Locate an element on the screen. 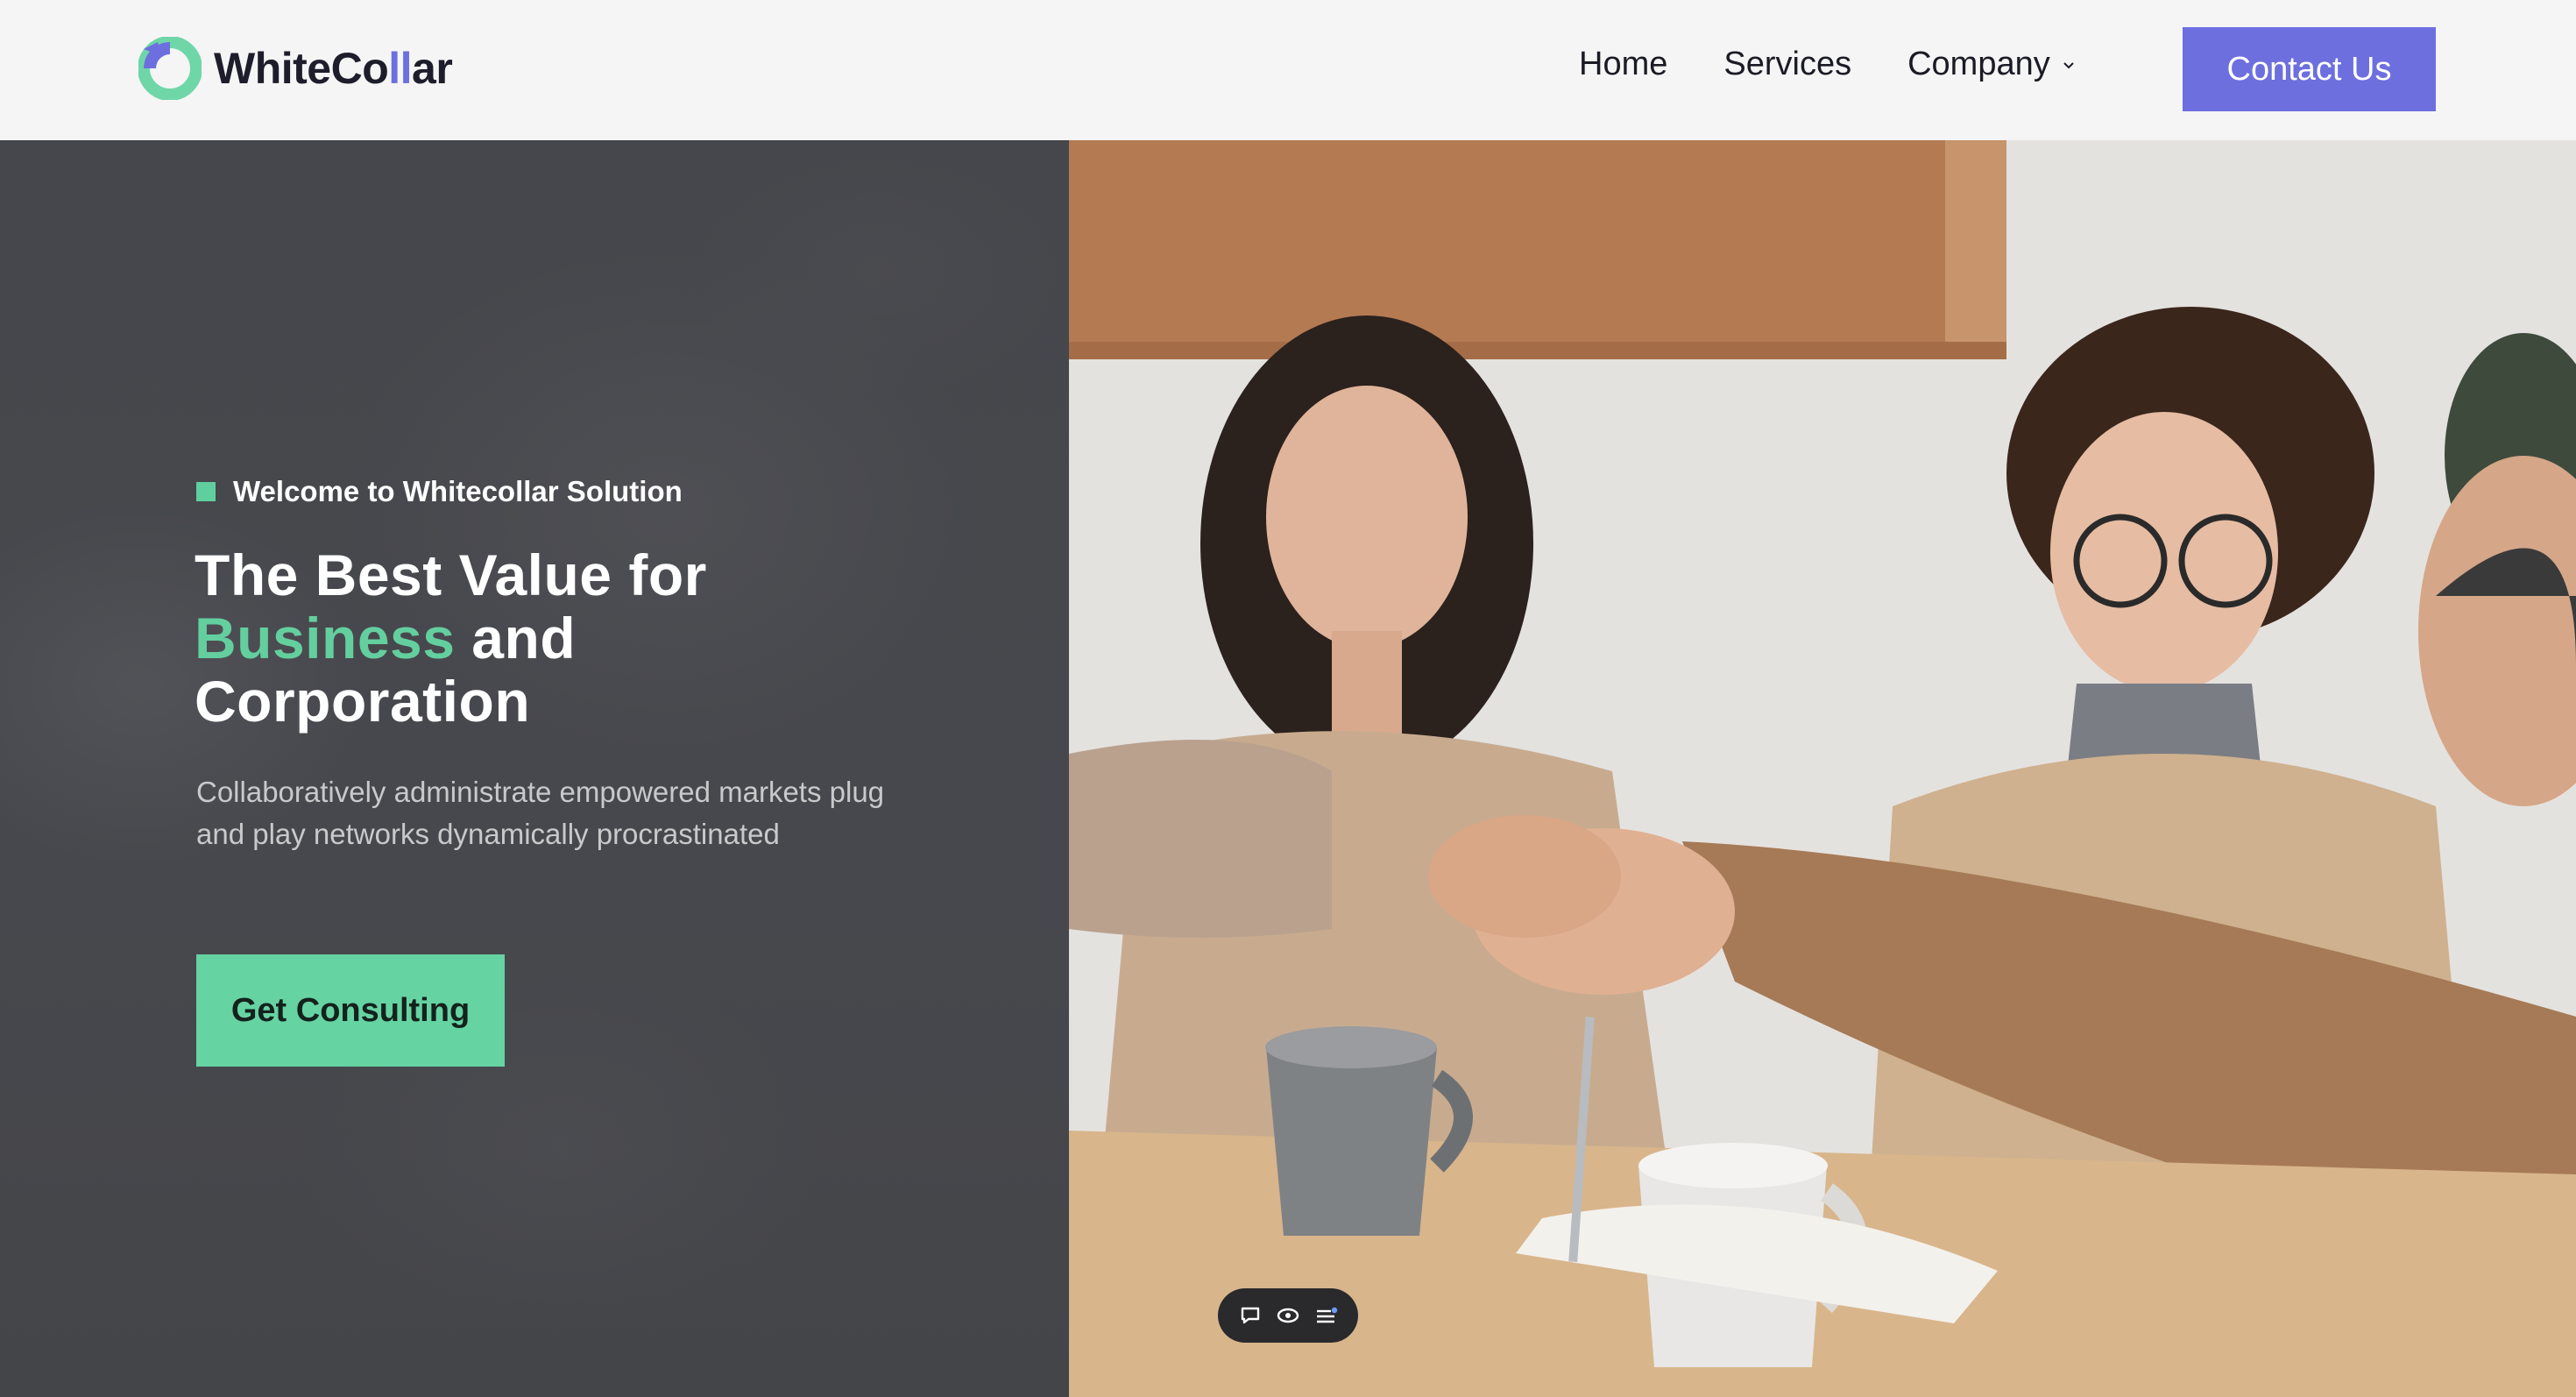 This screenshot has width=2576, height=1397. floating-toolbar is located at coordinates (1288, 1316).